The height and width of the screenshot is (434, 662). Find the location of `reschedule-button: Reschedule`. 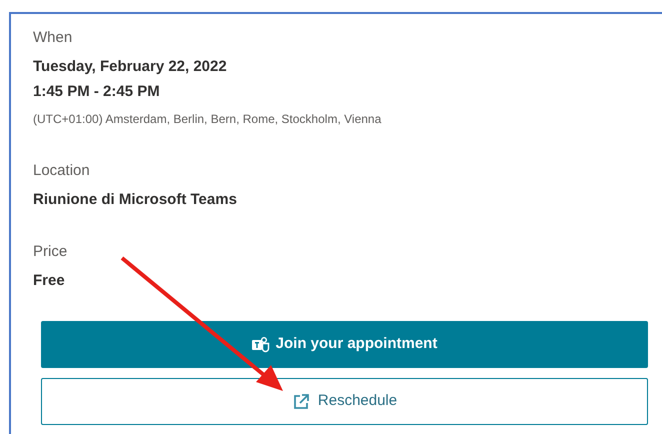

reschedule-button: Reschedule is located at coordinates (344, 401).